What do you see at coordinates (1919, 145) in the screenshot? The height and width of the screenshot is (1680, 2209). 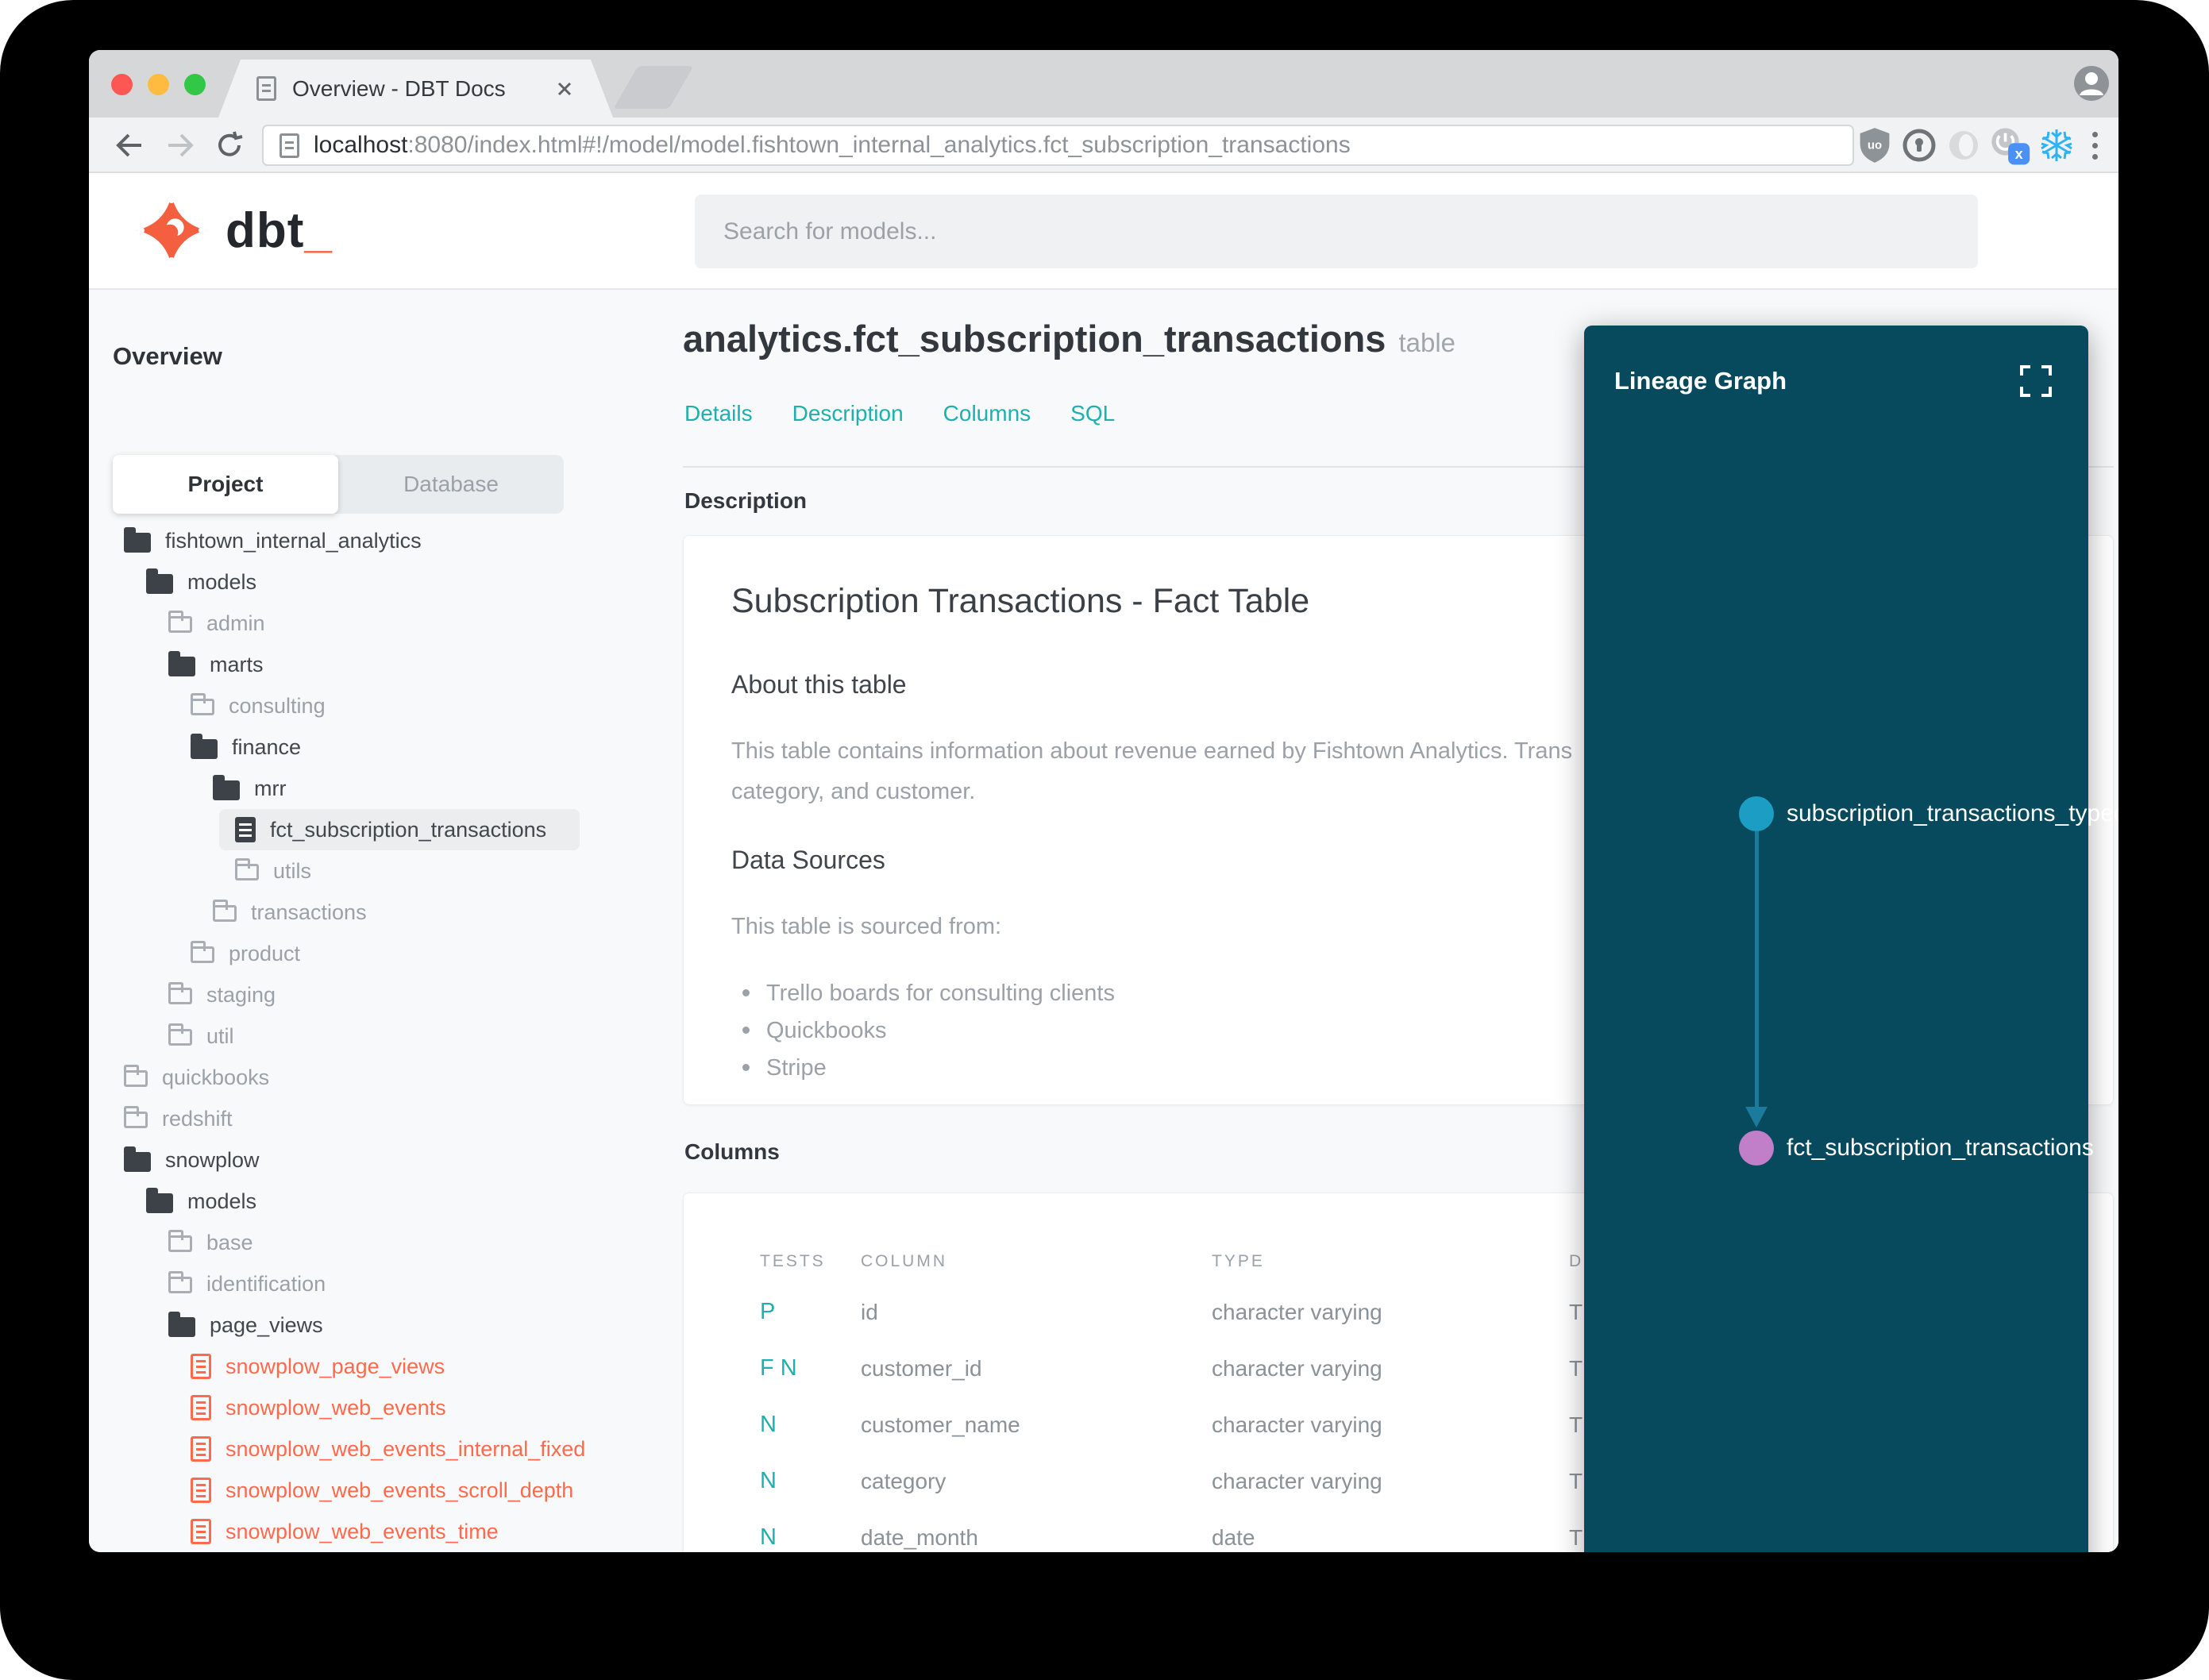 I see `onepassword-extension-icon` at bounding box center [1919, 145].